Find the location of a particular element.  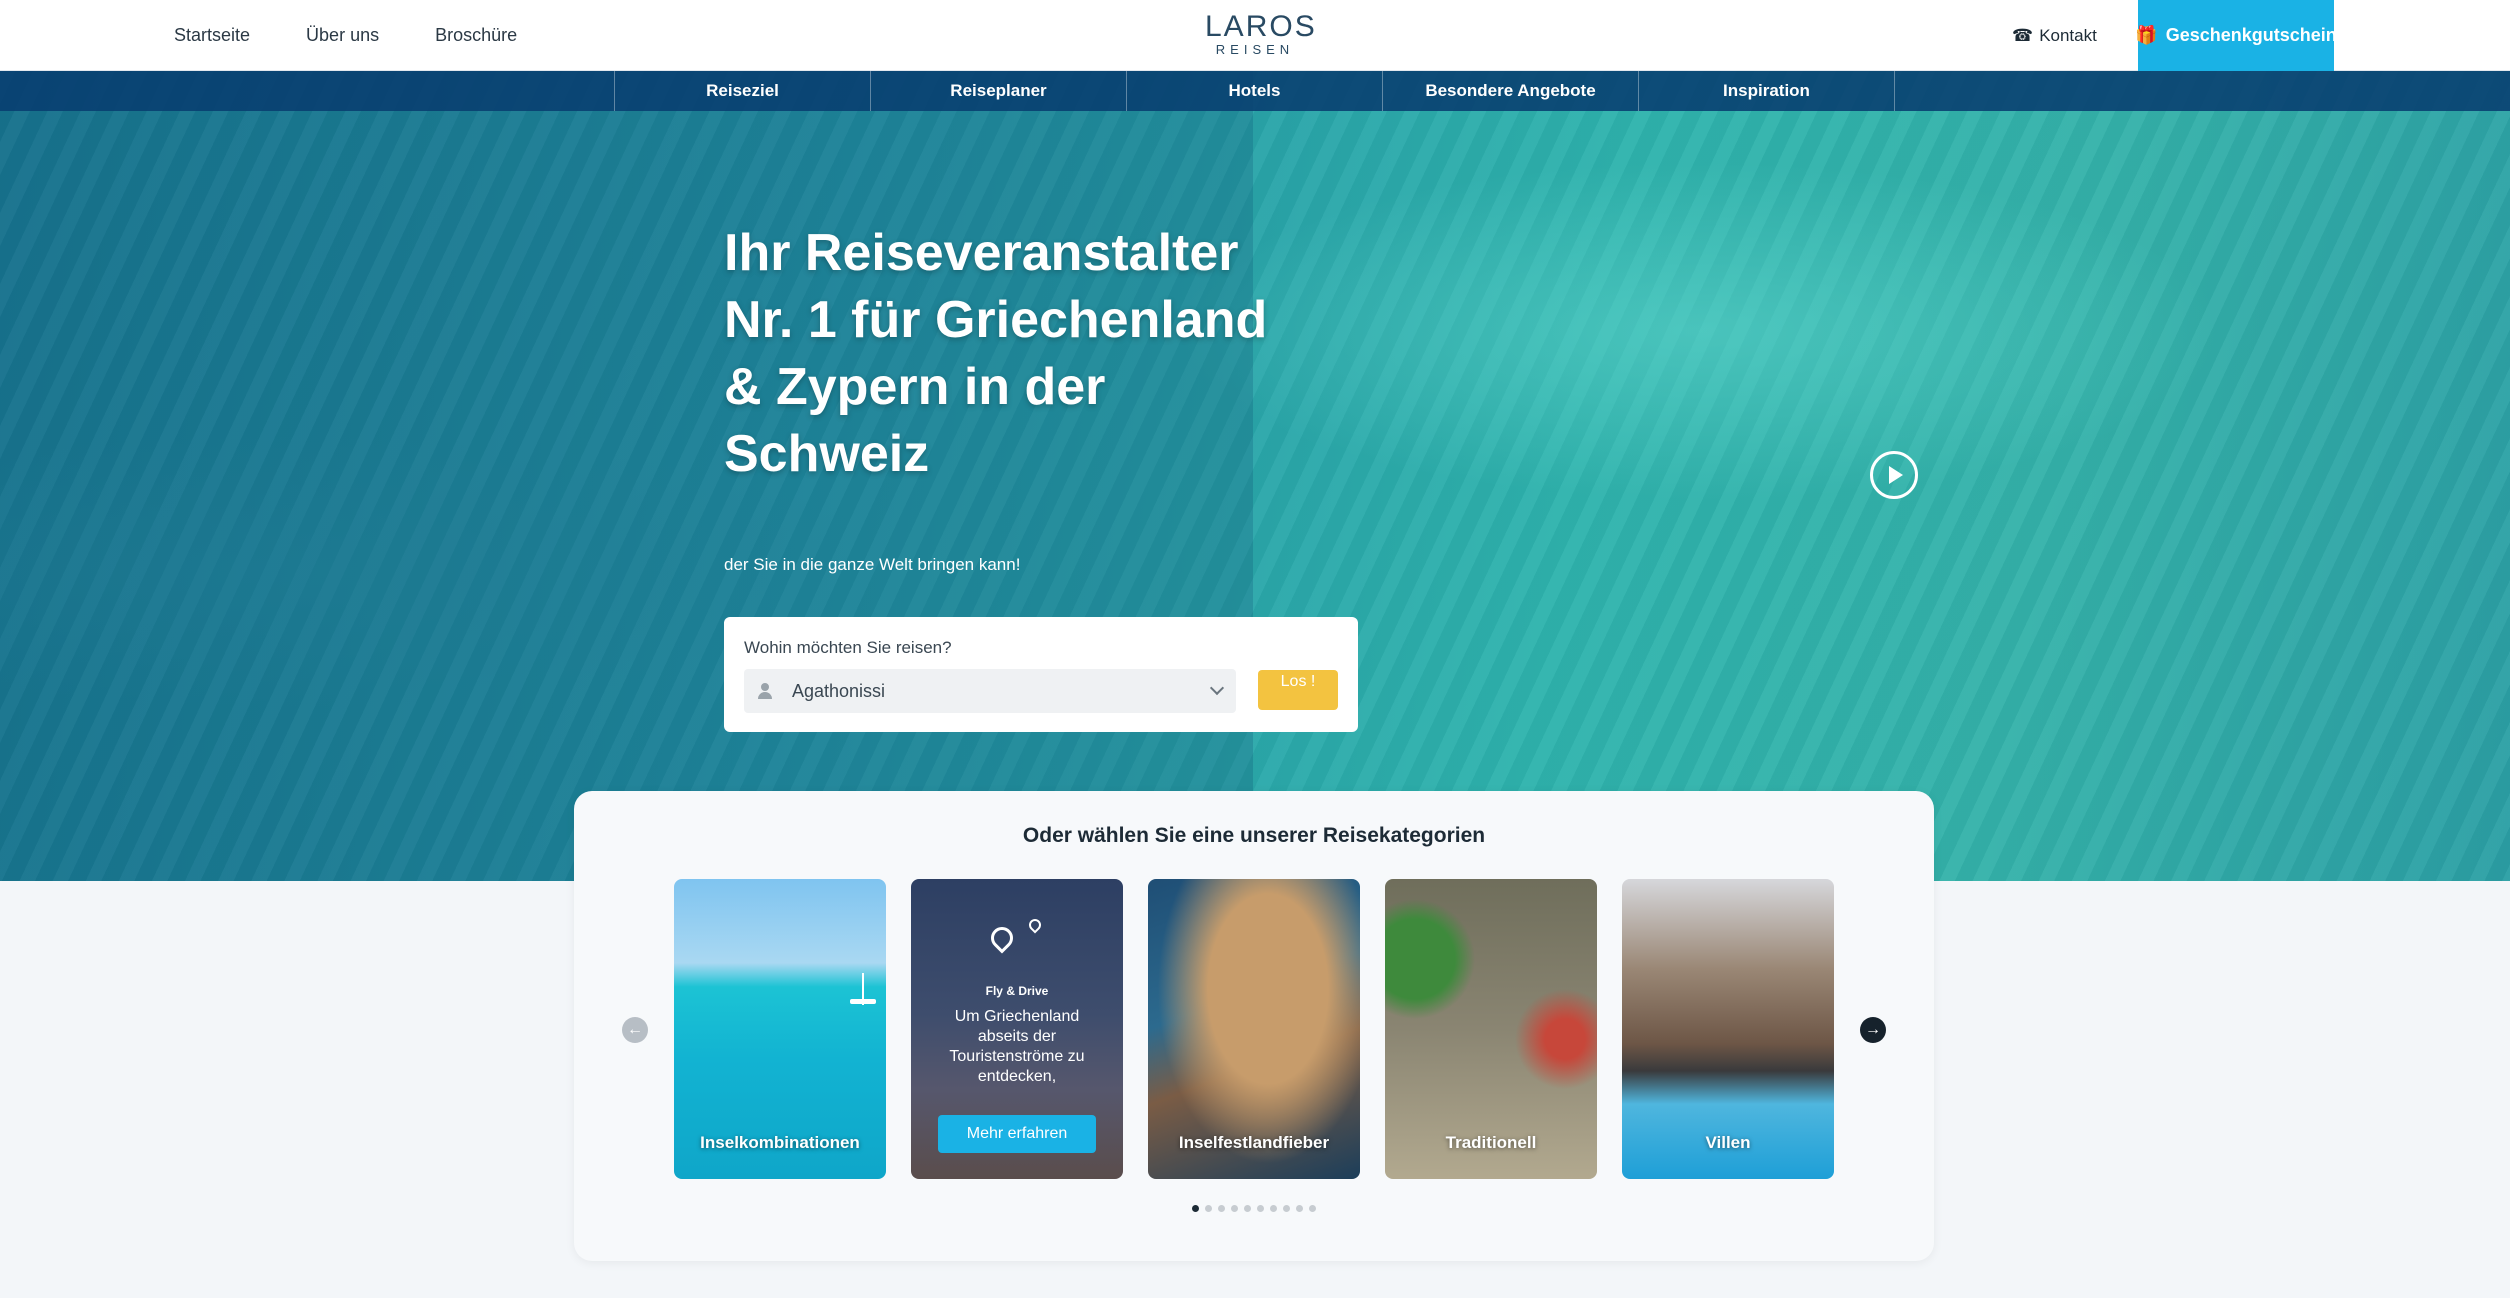

contact-link: ☎ Kontakt is located at coordinates (2054, 35).